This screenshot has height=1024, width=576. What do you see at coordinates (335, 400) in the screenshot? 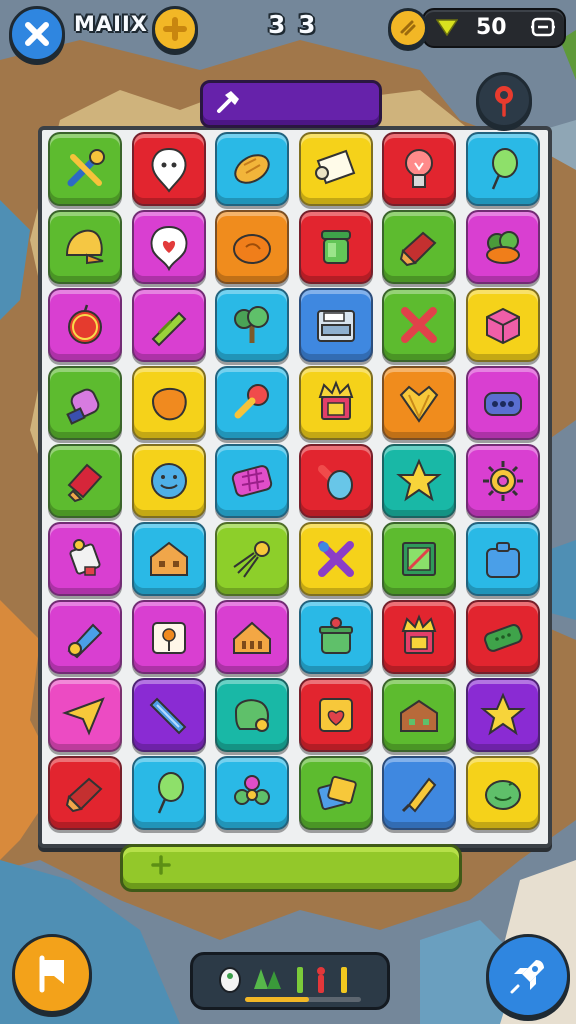
I see `crown-box-icon` at bounding box center [335, 400].